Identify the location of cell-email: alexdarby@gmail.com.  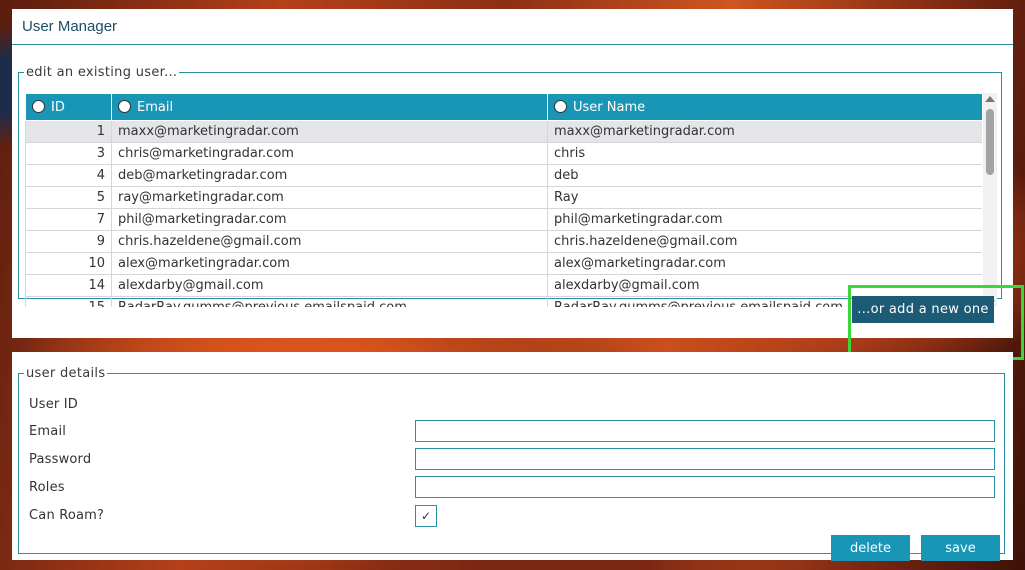
(329, 285).